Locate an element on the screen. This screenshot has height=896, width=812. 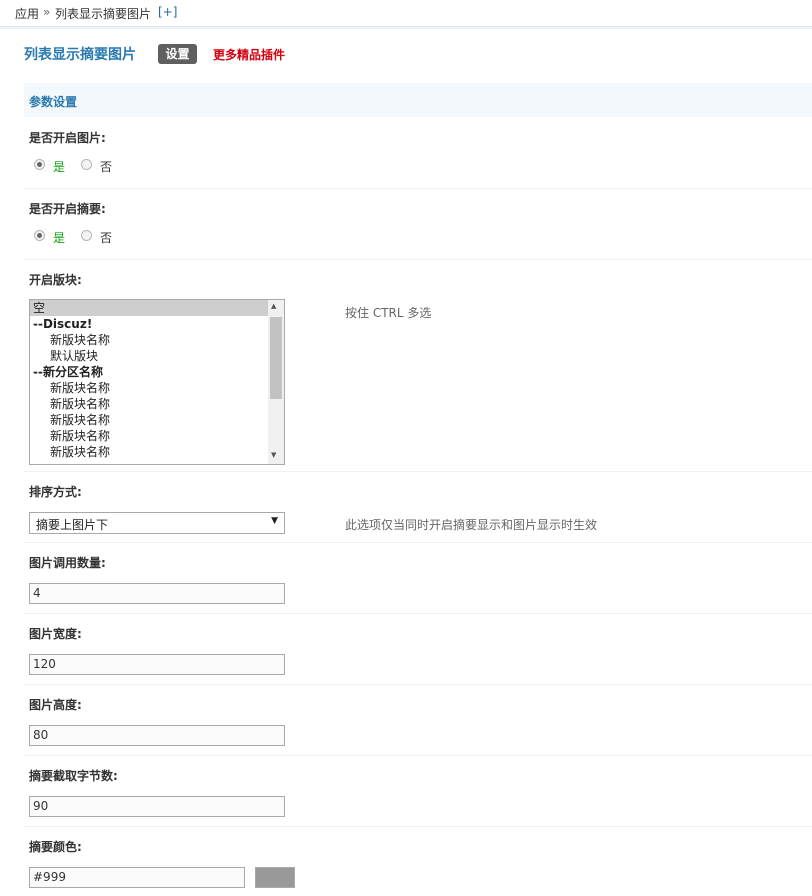
forum-option: --Discuz! is located at coordinates (157, 324).